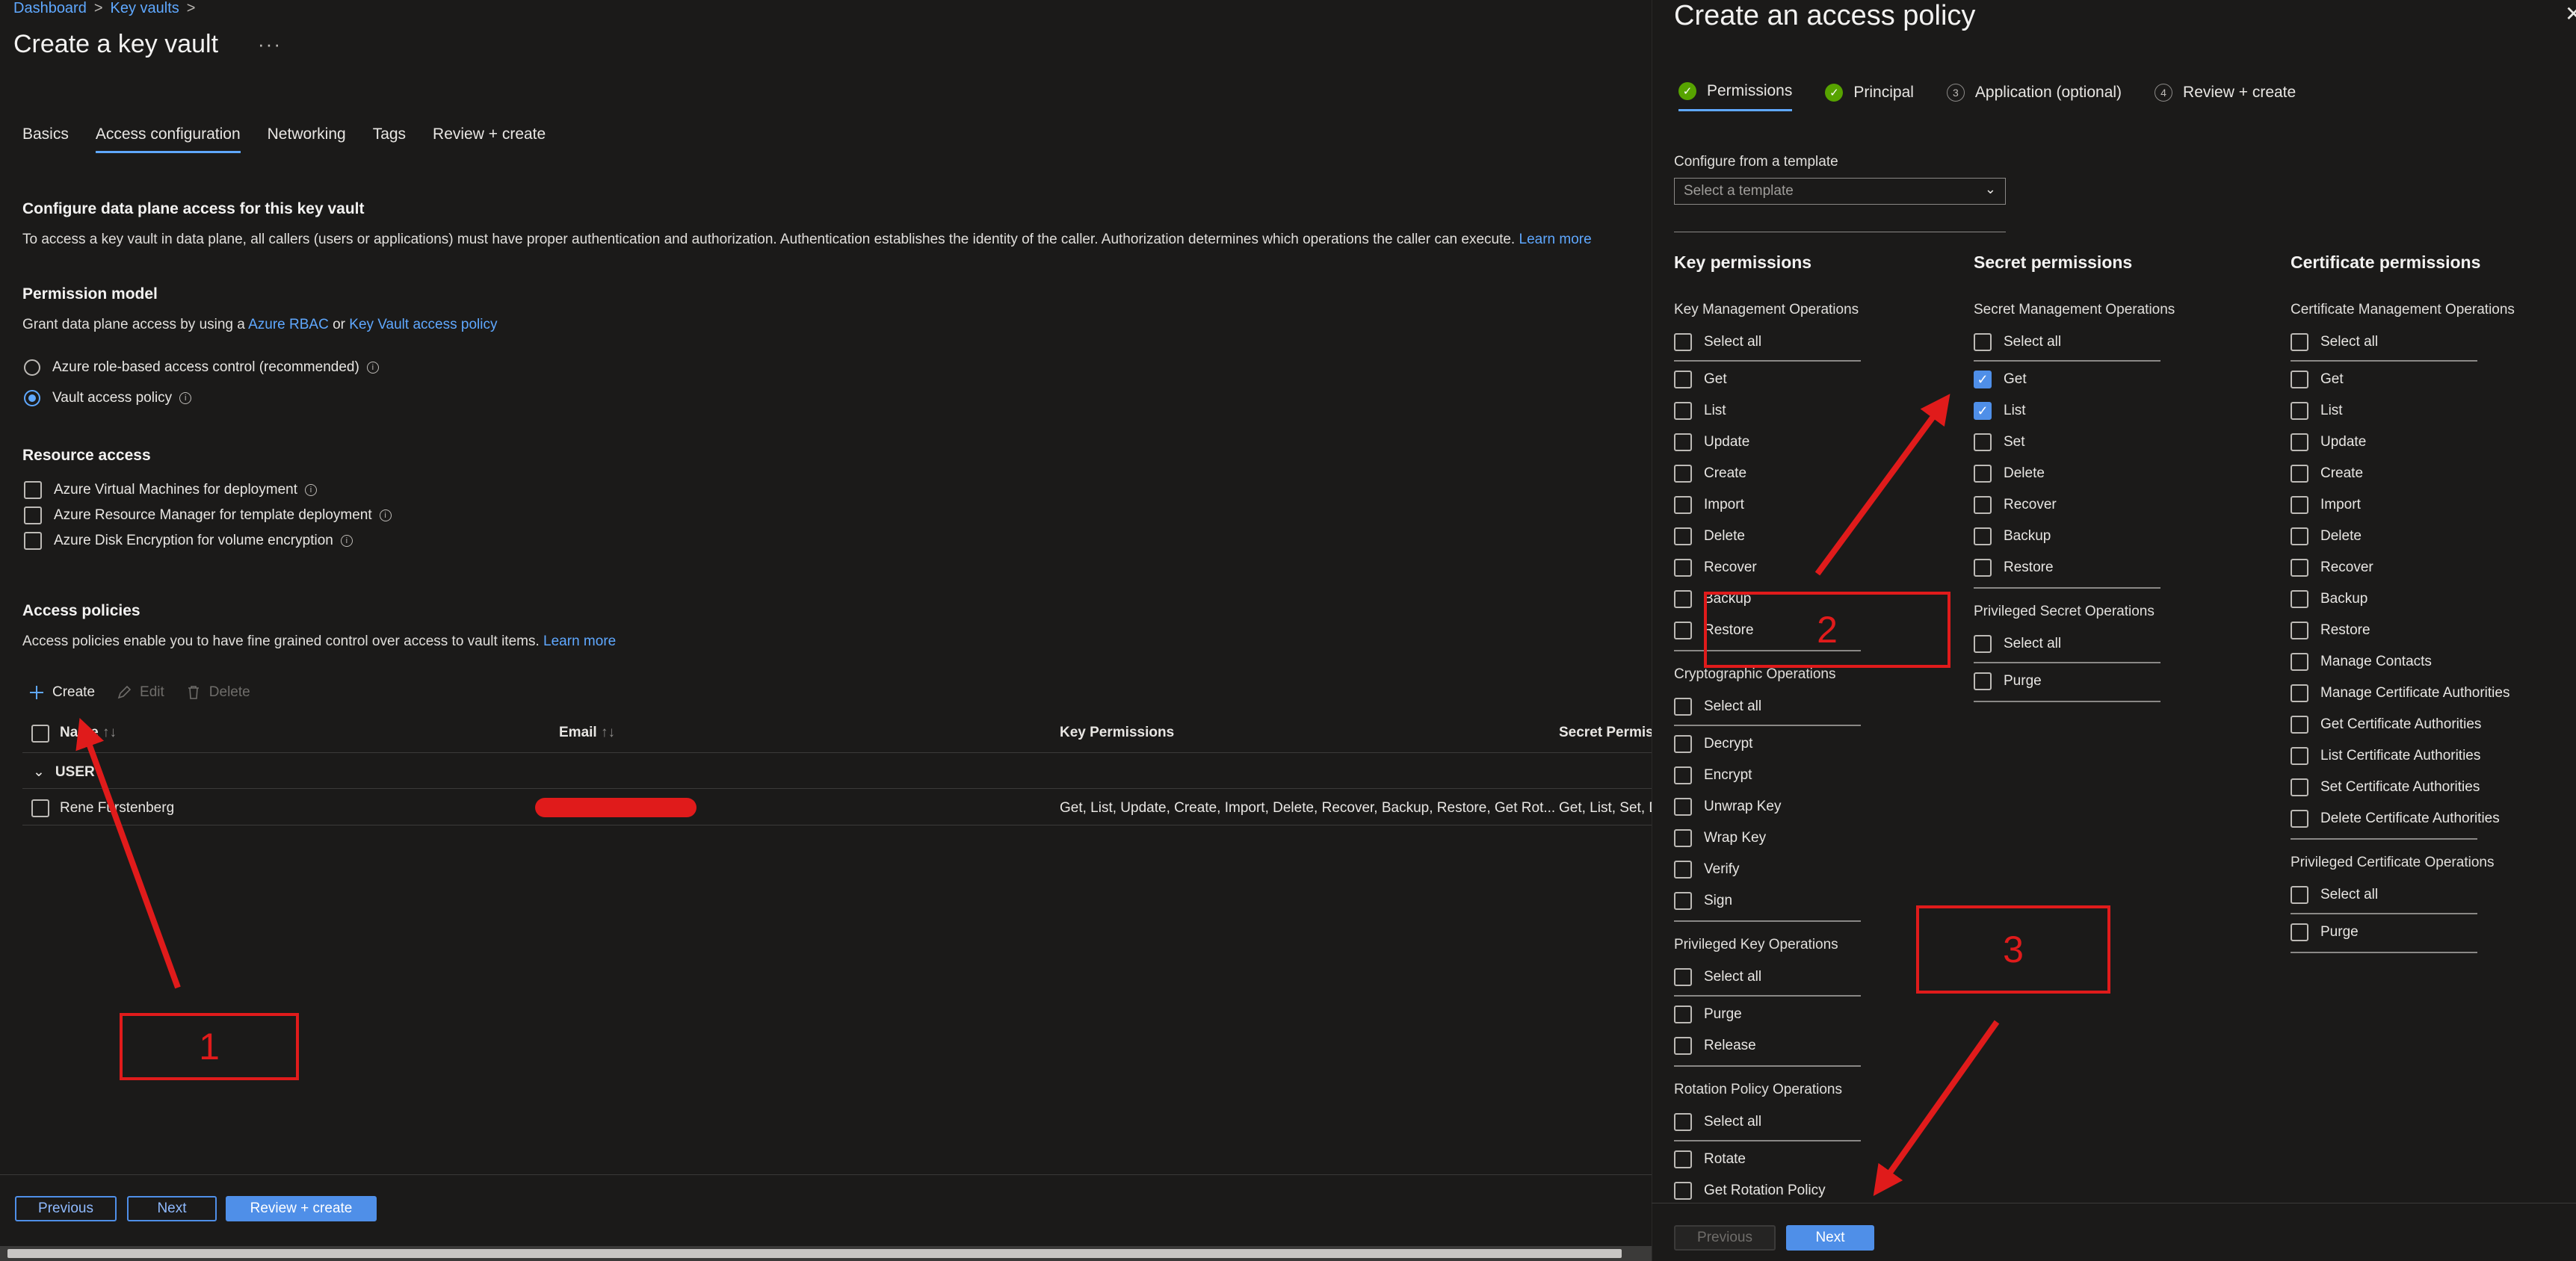 The width and height of the screenshot is (2576, 1261). Describe the element at coordinates (1710, 1159) in the screenshot. I see `key-perm-rotate: Rotate` at that location.